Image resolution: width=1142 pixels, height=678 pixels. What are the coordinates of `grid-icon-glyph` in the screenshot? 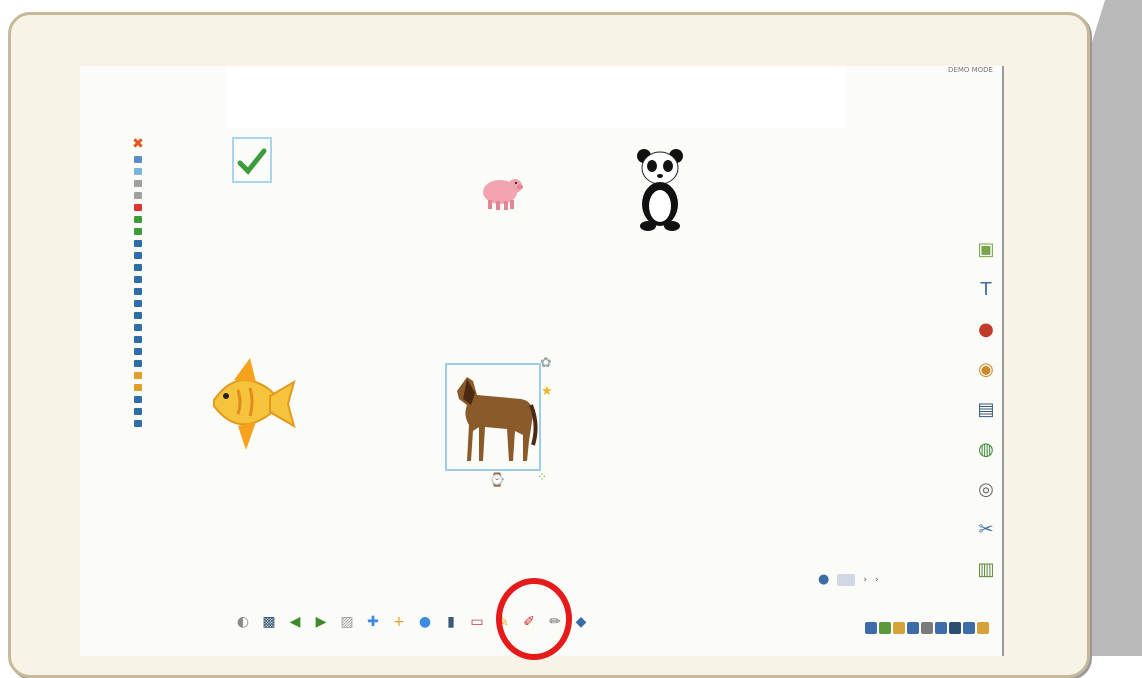 It's located at (138, 327).